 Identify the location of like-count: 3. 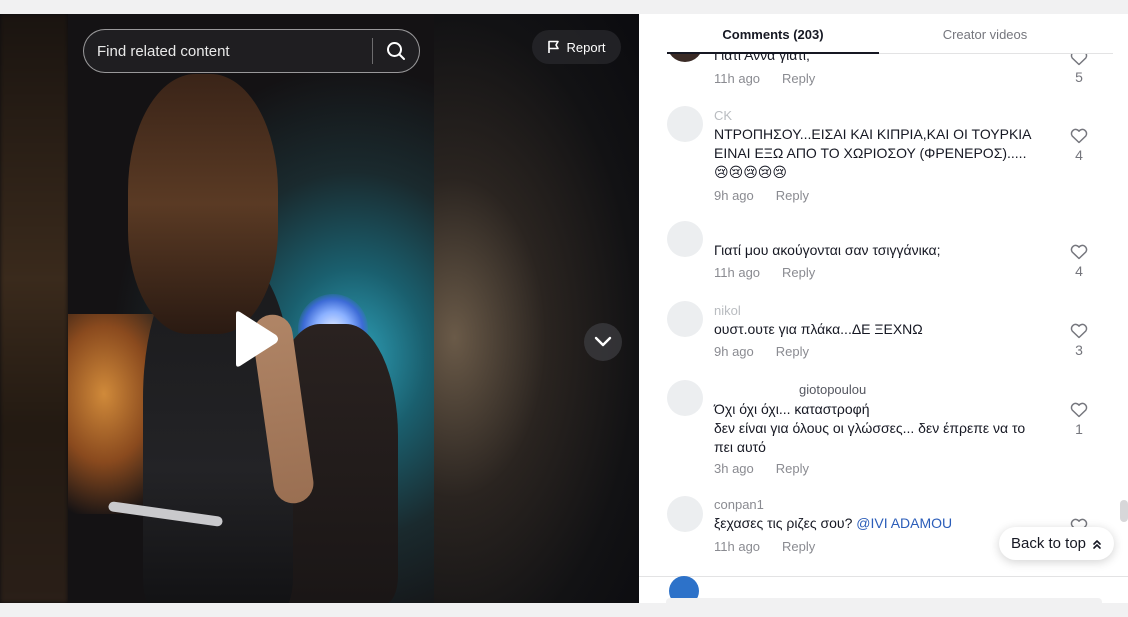
(1079, 350).